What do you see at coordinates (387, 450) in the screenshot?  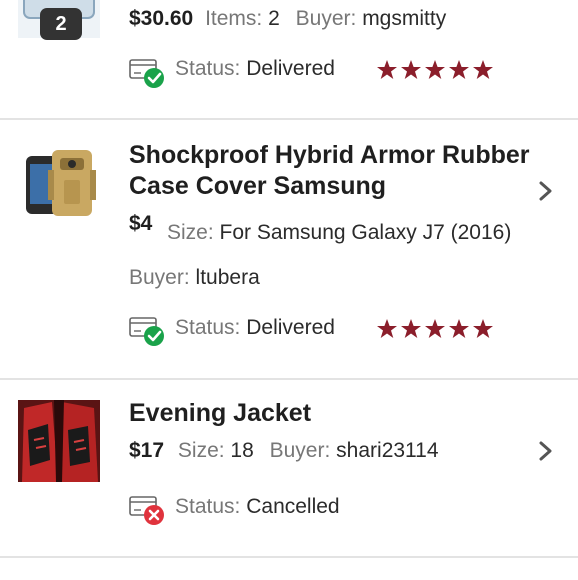 I see `buyer-value: shari23114` at bounding box center [387, 450].